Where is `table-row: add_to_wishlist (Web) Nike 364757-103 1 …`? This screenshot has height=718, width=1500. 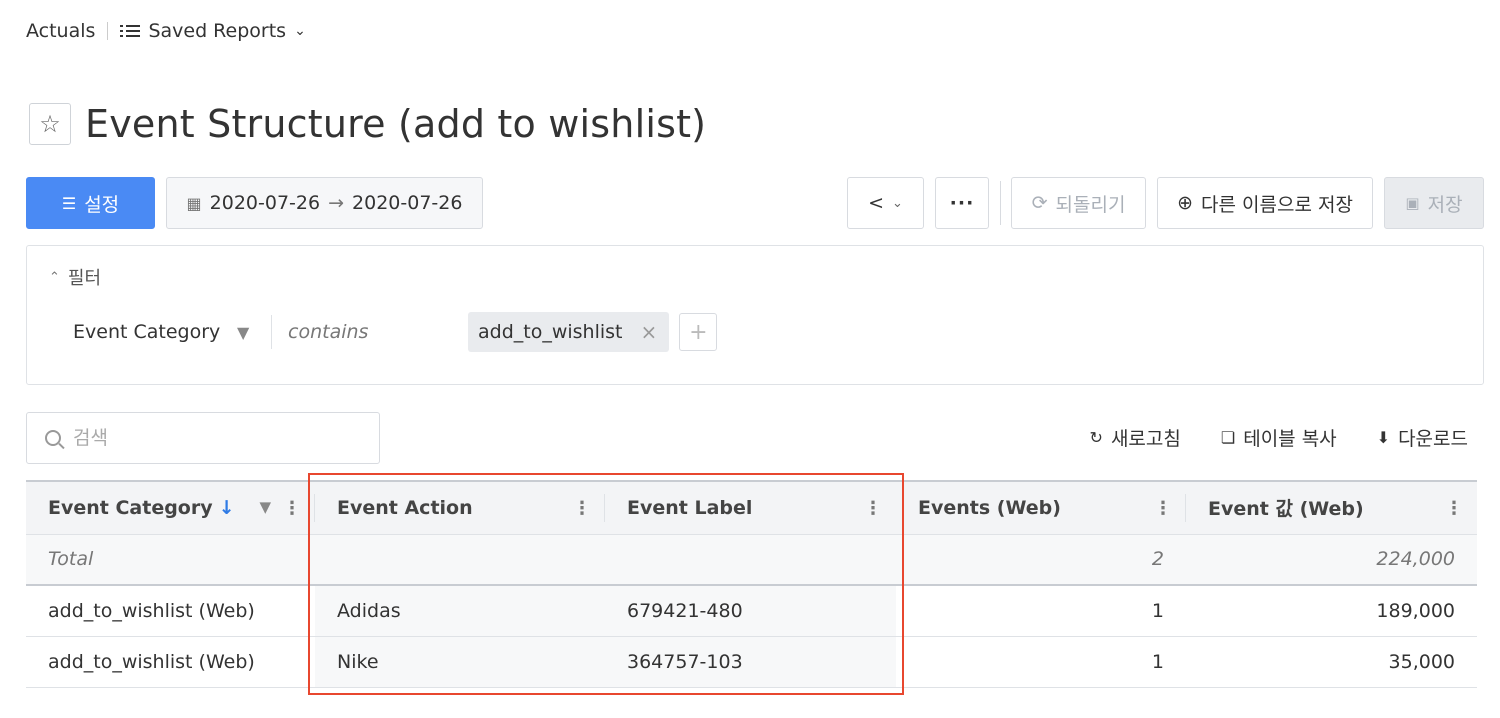
table-row: add_to_wishlist (Web) Nike 364757-103 1 … is located at coordinates (751, 662).